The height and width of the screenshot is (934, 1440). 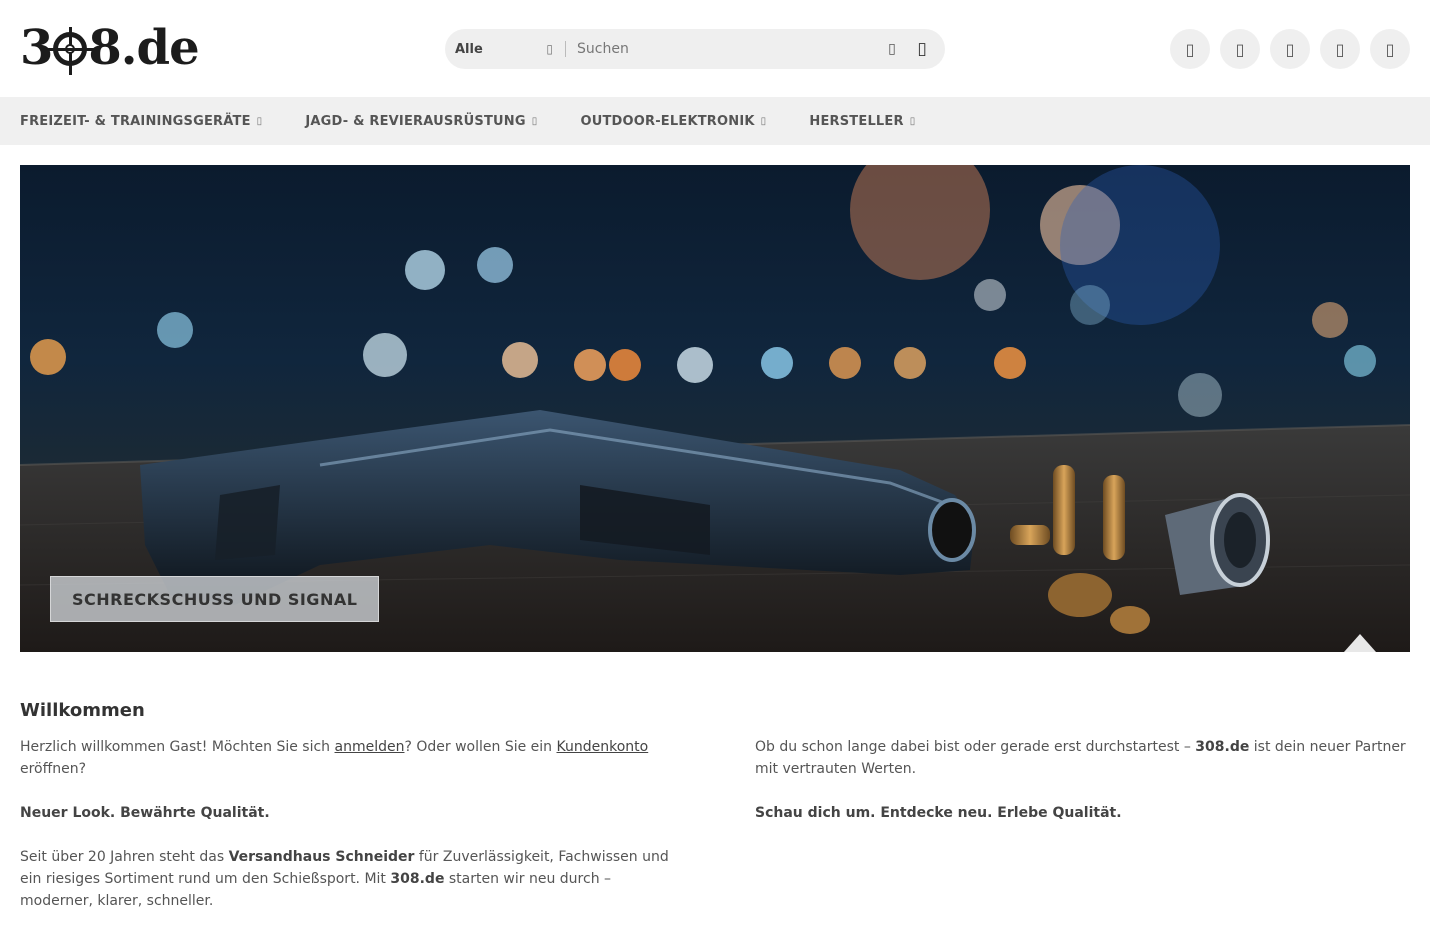 I want to click on site-logo: 3 8.de, so click(x=120, y=48).